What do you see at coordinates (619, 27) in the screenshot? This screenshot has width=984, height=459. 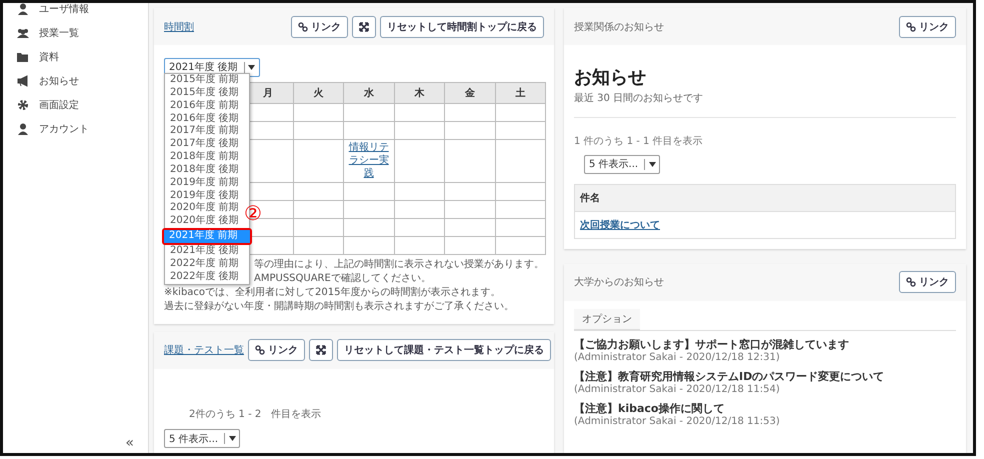 I see `panel-title: 授業関係のお知らせ` at bounding box center [619, 27].